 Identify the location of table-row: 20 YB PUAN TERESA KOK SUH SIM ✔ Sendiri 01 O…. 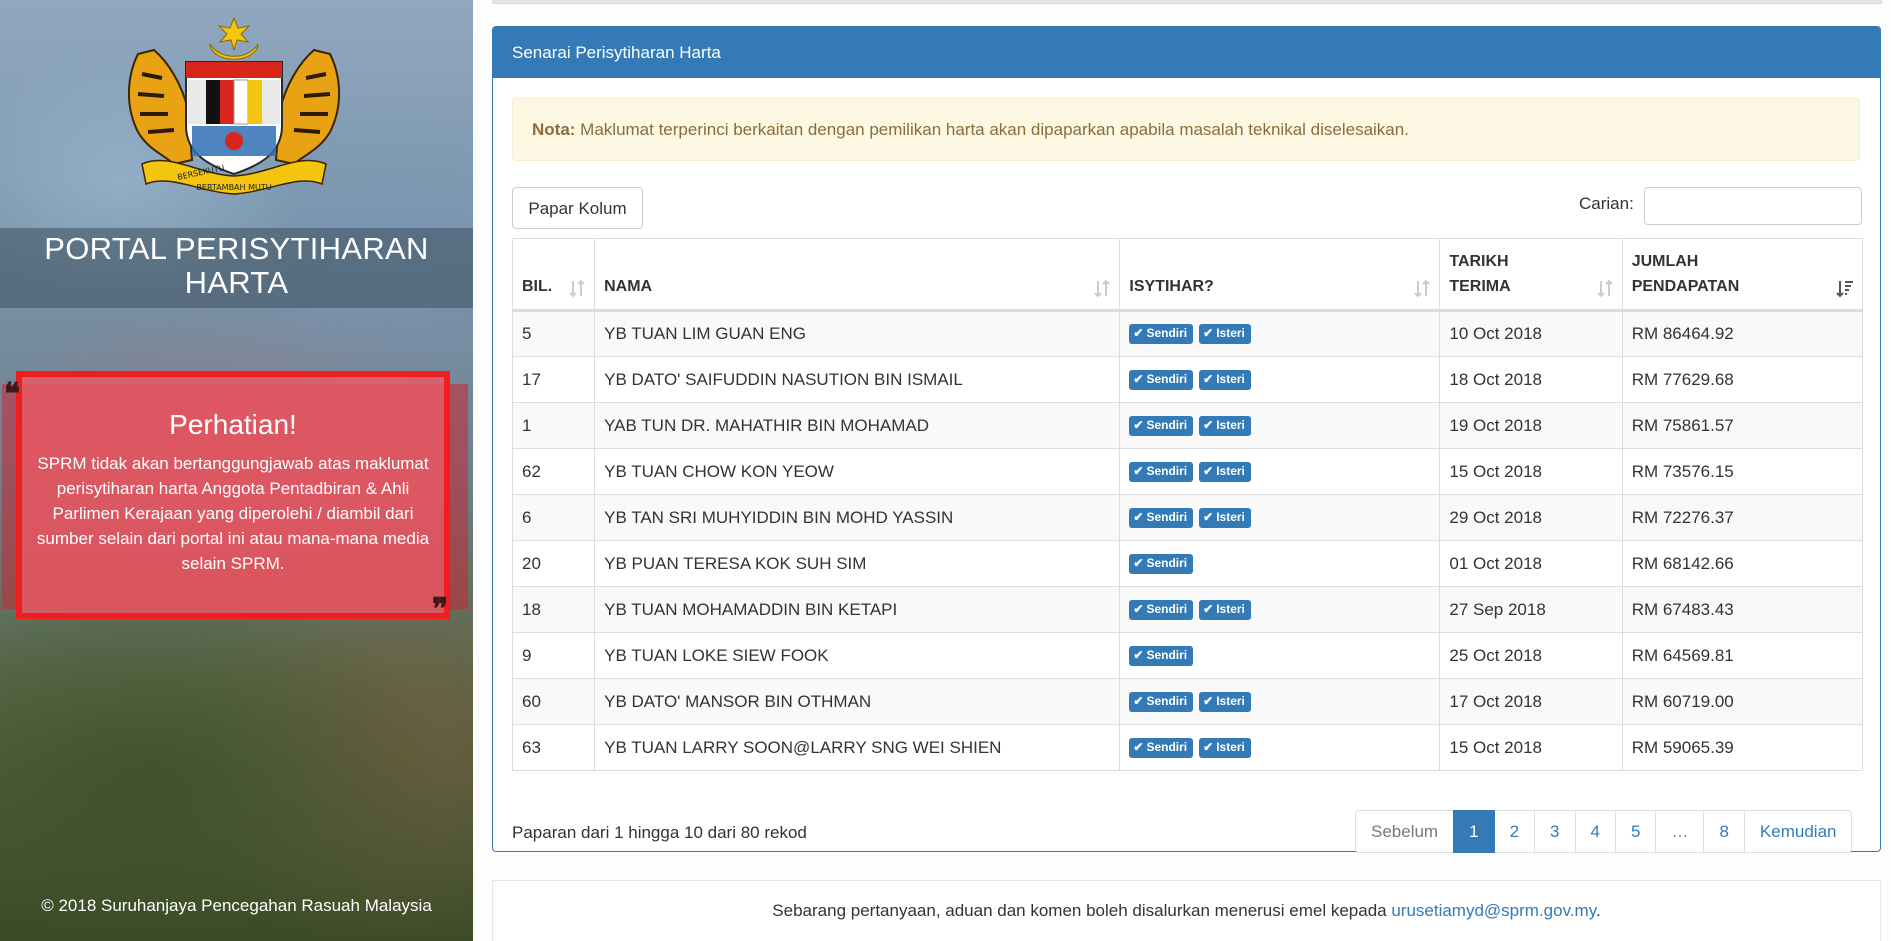
(1187, 563).